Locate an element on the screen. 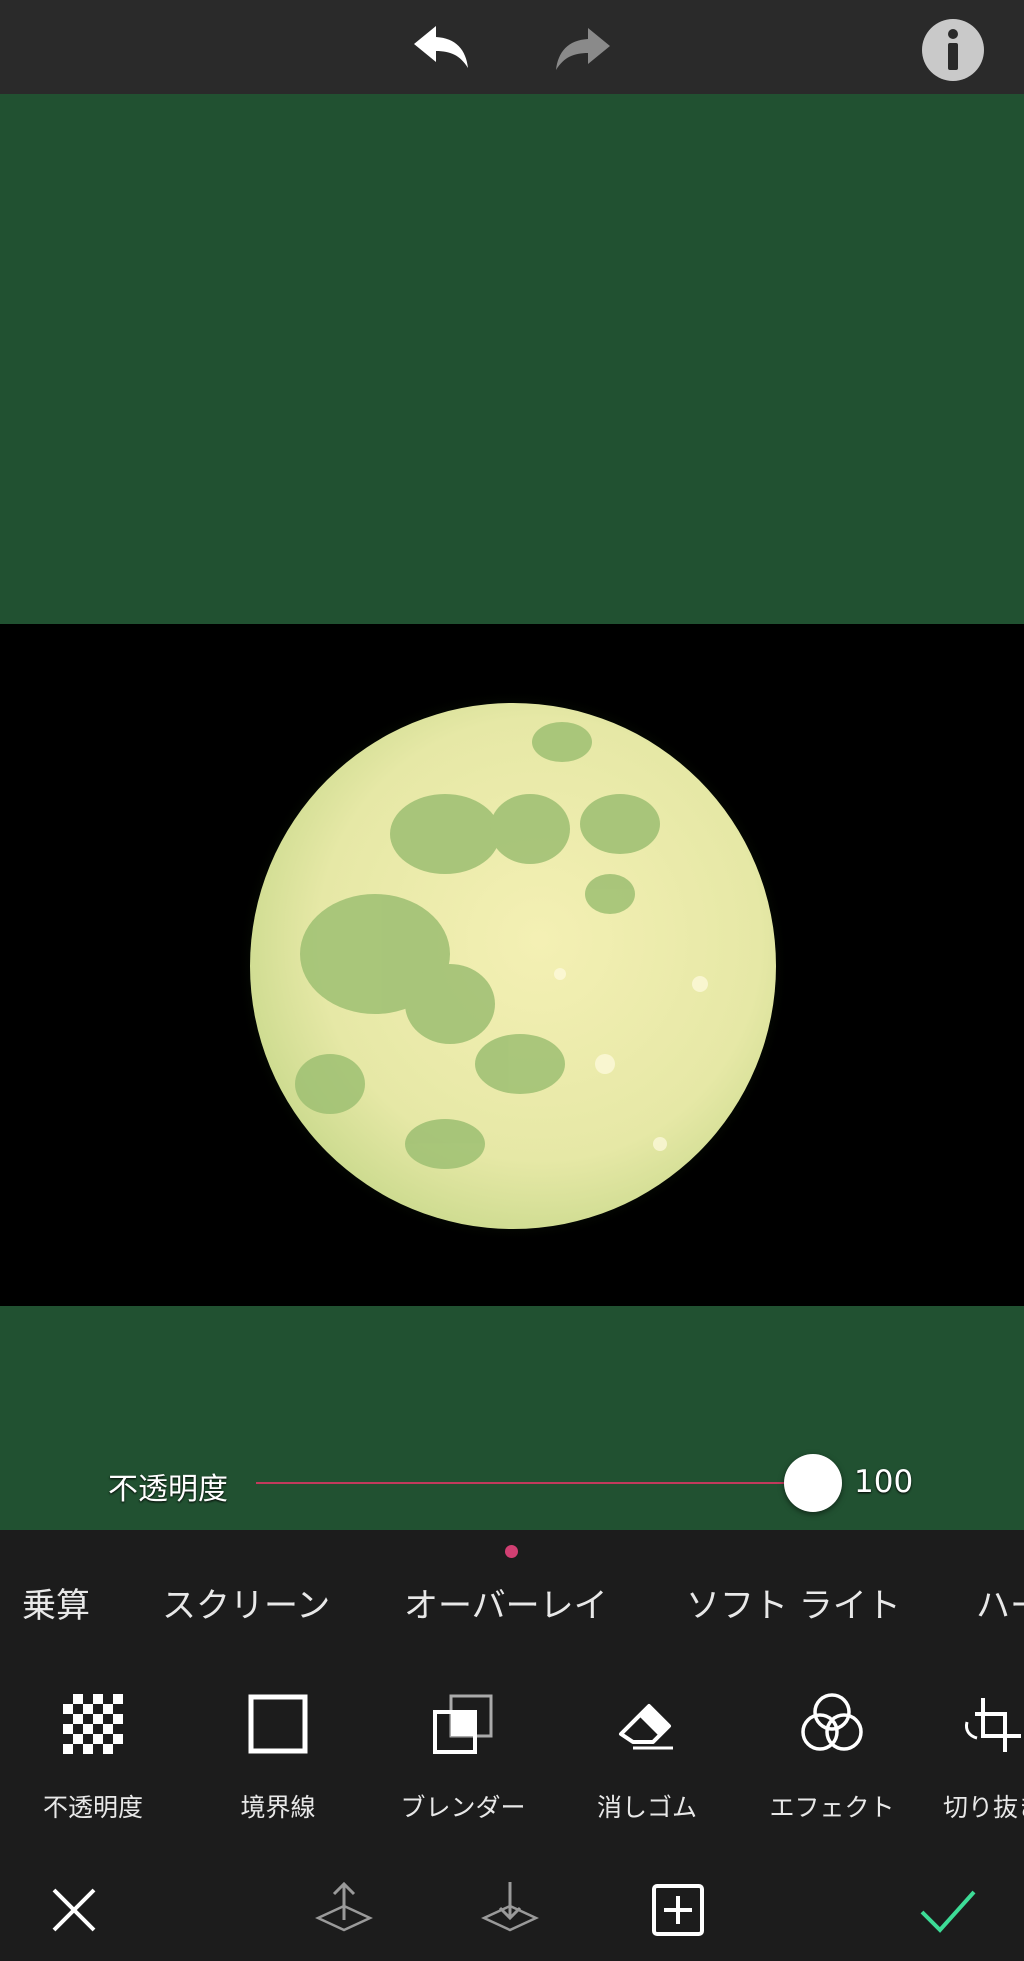  layer-up-icon is located at coordinates (344, 1910).